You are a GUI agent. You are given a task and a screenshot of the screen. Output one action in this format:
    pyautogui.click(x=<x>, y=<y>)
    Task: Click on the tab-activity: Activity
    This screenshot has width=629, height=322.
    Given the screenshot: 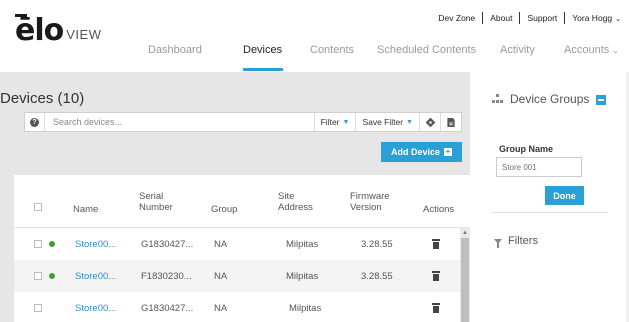 What is the action you would take?
    pyautogui.click(x=517, y=50)
    